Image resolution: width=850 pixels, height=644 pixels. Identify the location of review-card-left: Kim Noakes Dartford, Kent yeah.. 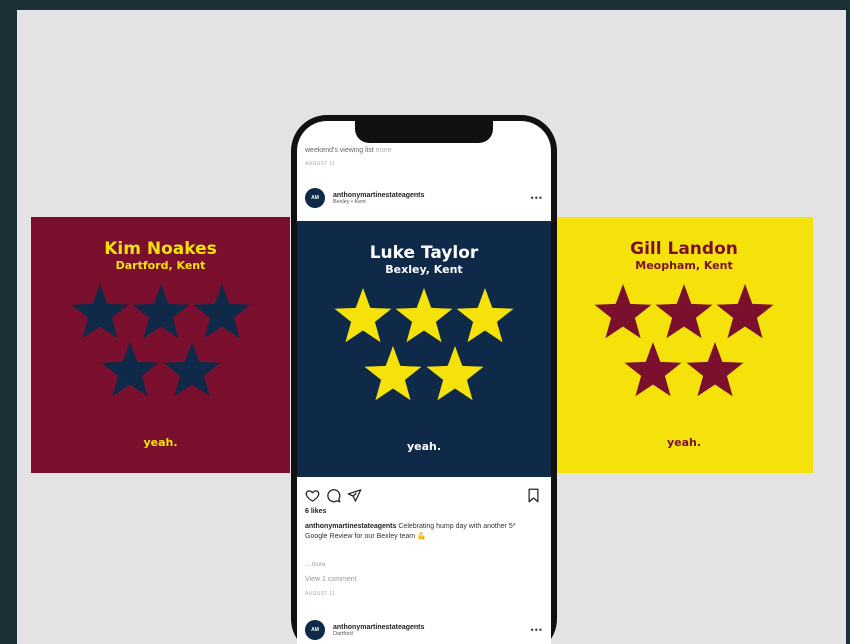
(160, 345).